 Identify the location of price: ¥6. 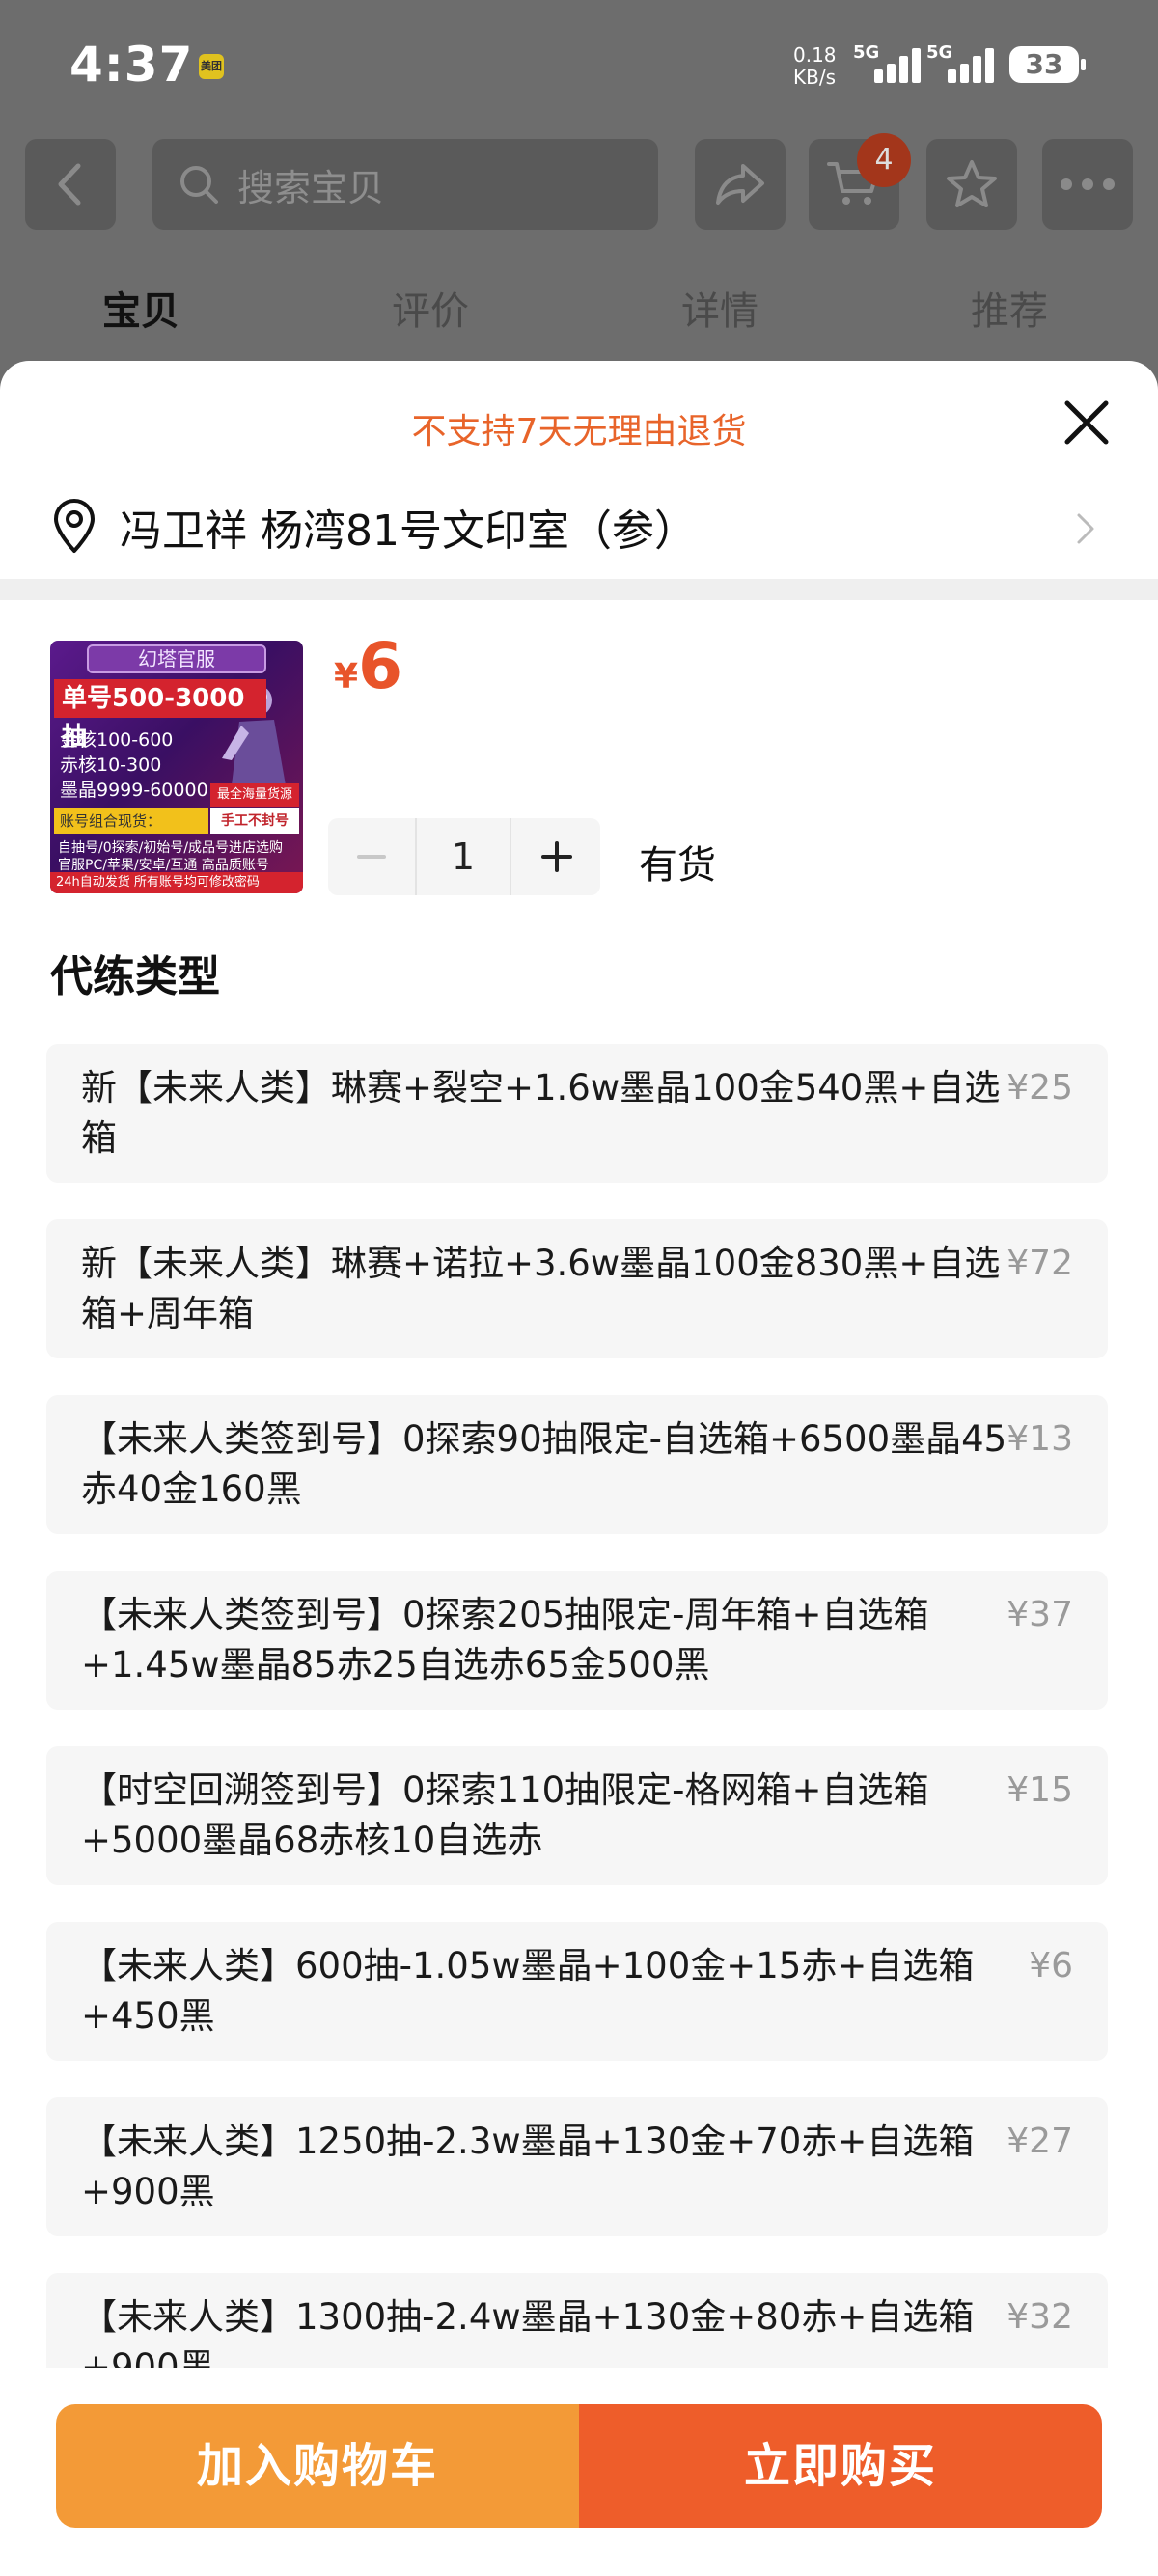
(368, 666).